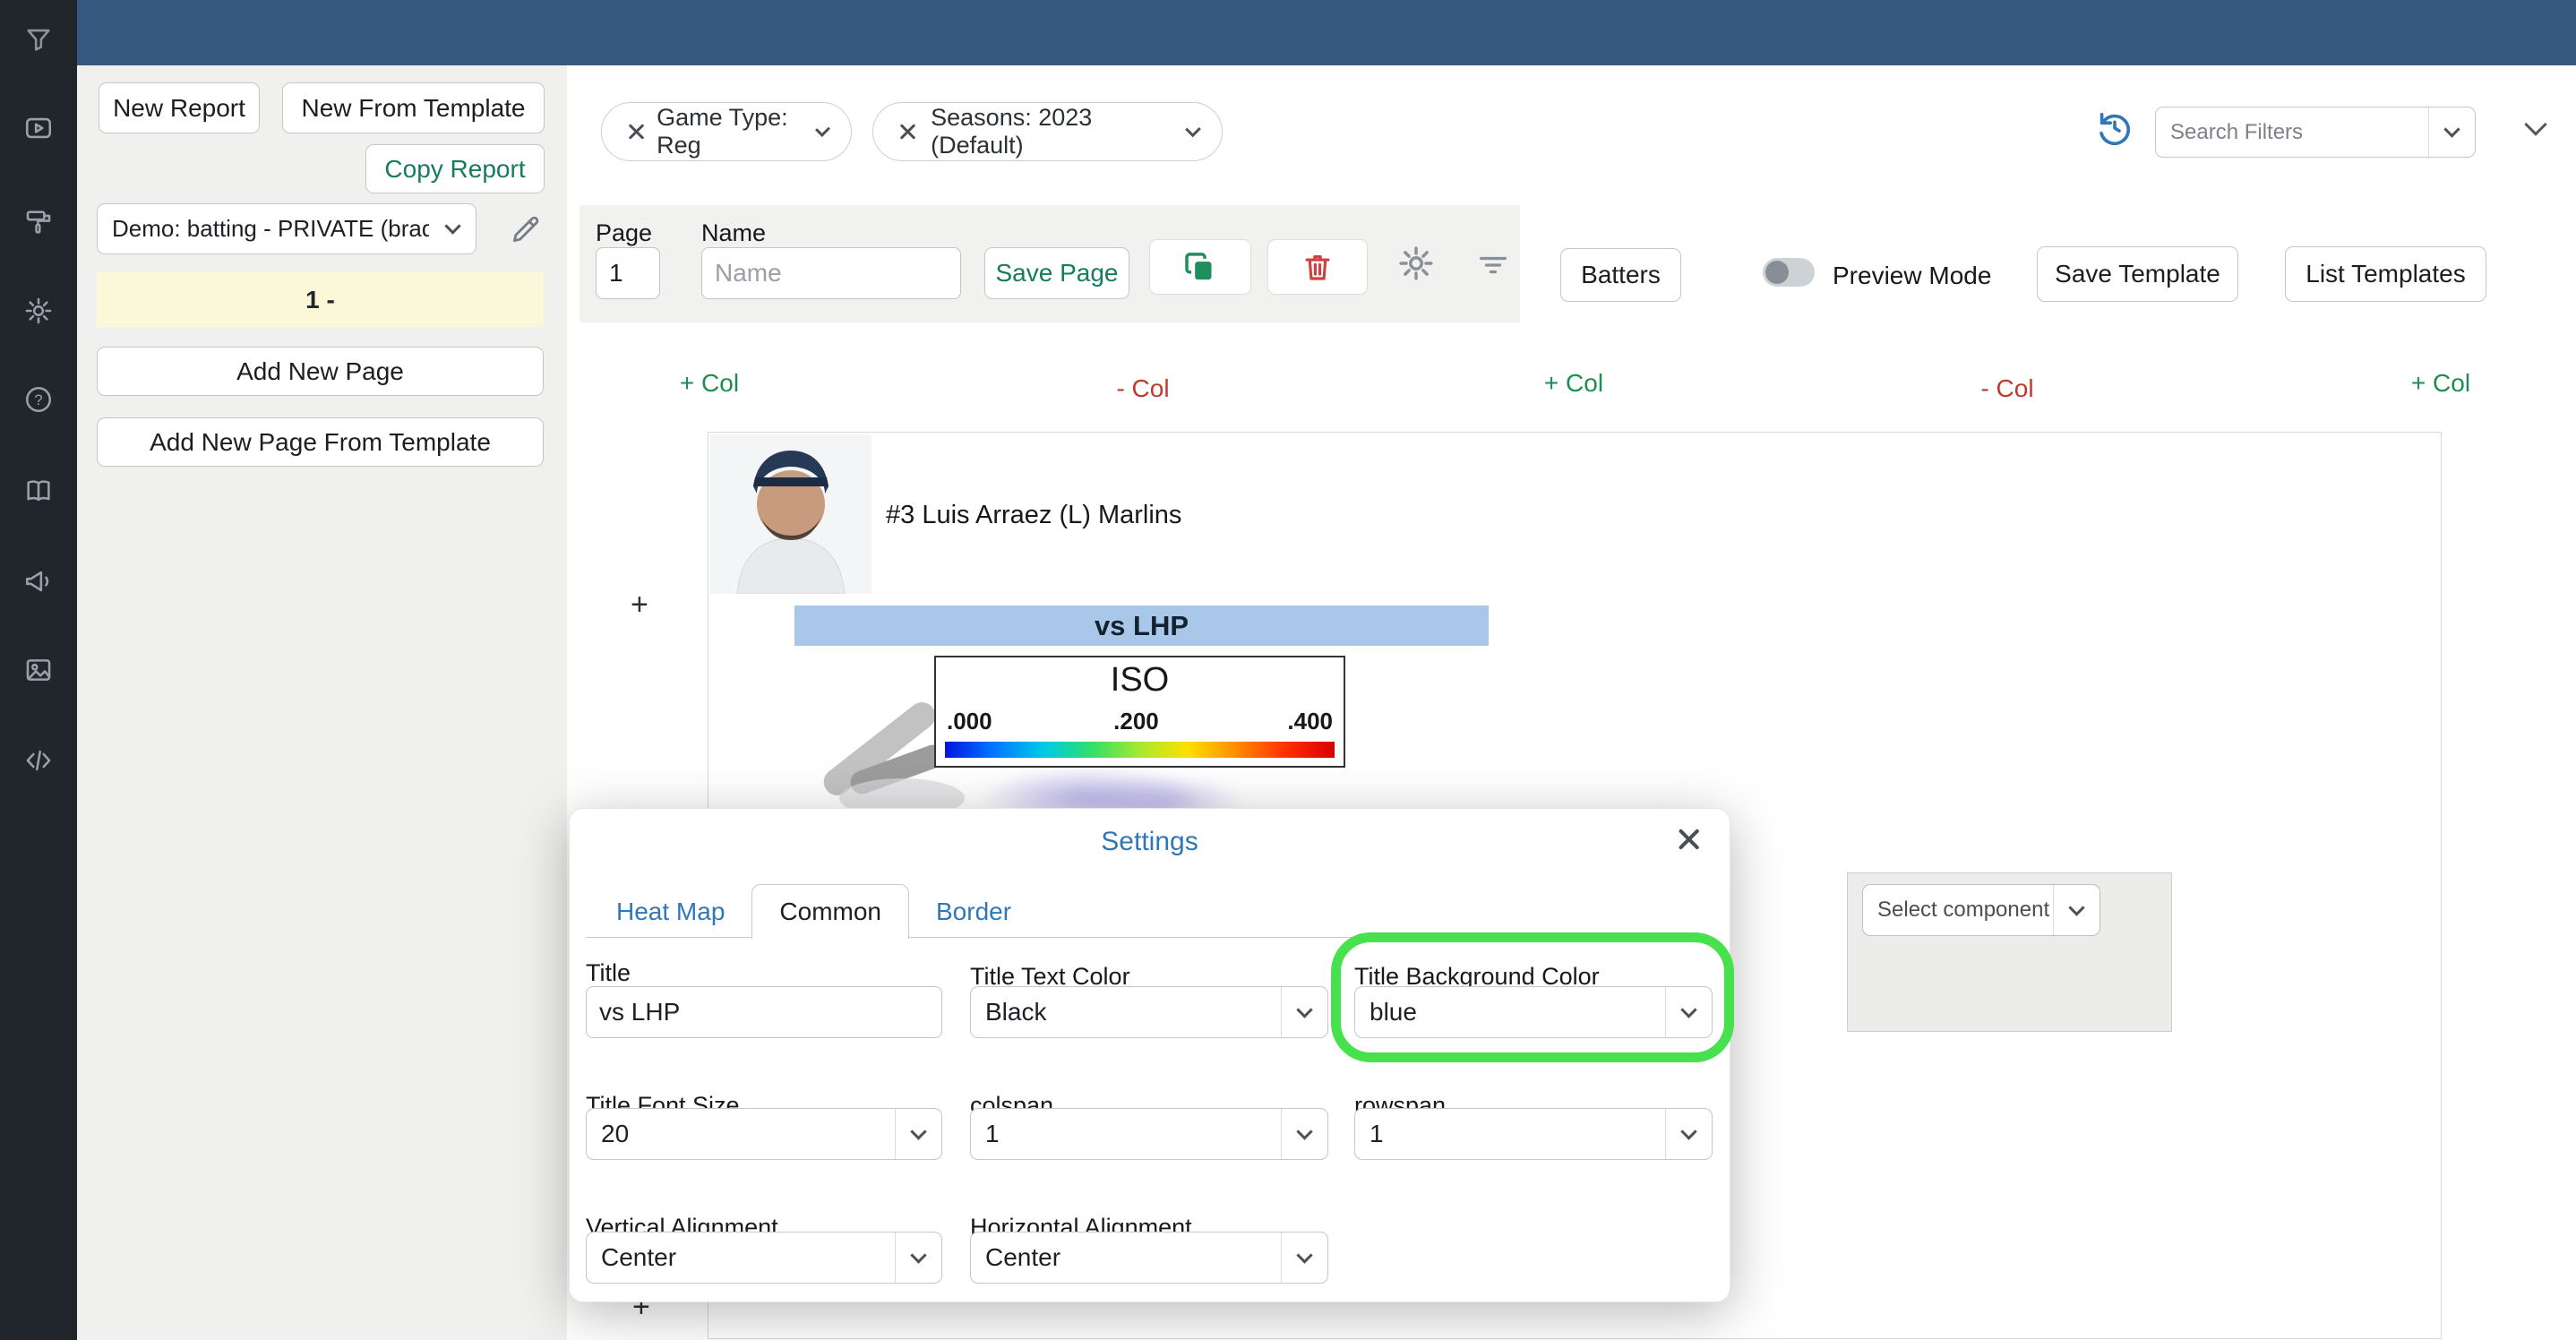 The width and height of the screenshot is (2576, 1340). What do you see at coordinates (38, 760) in the screenshot?
I see `code-icon` at bounding box center [38, 760].